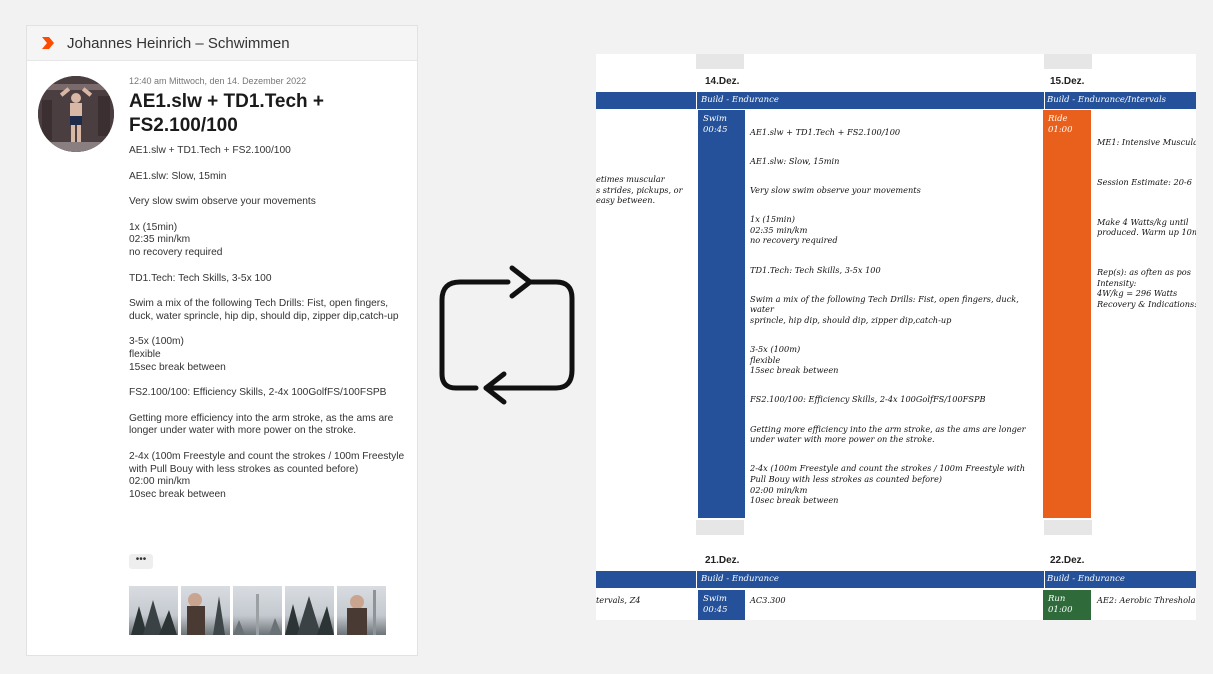 This screenshot has width=1213, height=674. What do you see at coordinates (178, 43) in the screenshot?
I see `athlete-name: Johannes Heinrich – Schwimmen` at bounding box center [178, 43].